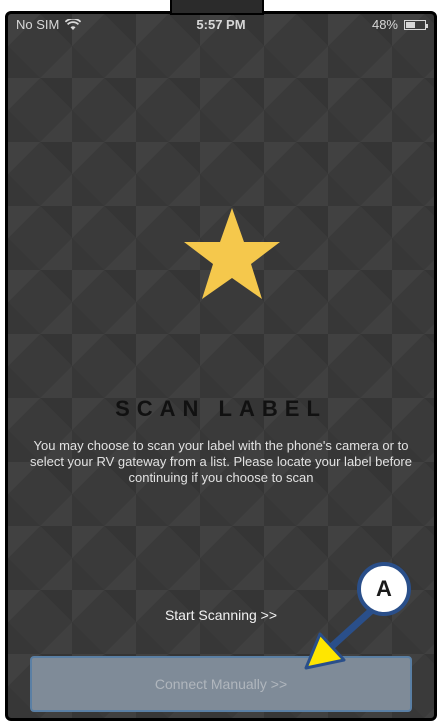  I want to click on status-right: 48%, so click(399, 24).